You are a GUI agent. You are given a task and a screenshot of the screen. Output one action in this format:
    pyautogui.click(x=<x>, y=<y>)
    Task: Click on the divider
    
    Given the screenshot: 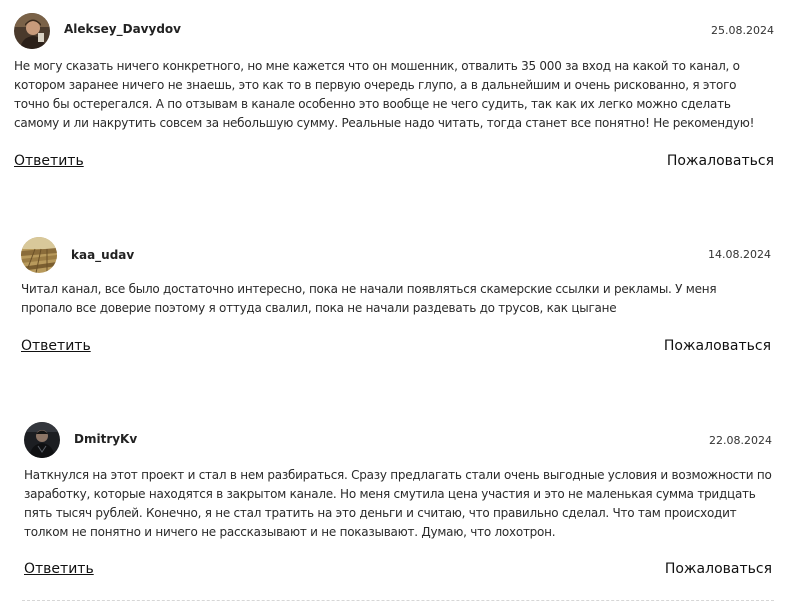 What is the action you would take?
    pyautogui.click(x=398, y=600)
    